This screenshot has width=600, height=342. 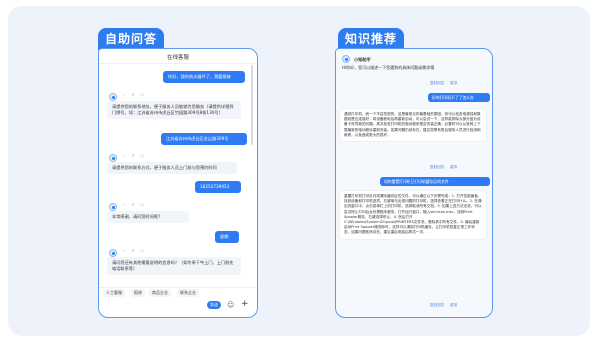 What do you see at coordinates (230, 305) in the screenshot?
I see `emoji-icon: ☺` at bounding box center [230, 305].